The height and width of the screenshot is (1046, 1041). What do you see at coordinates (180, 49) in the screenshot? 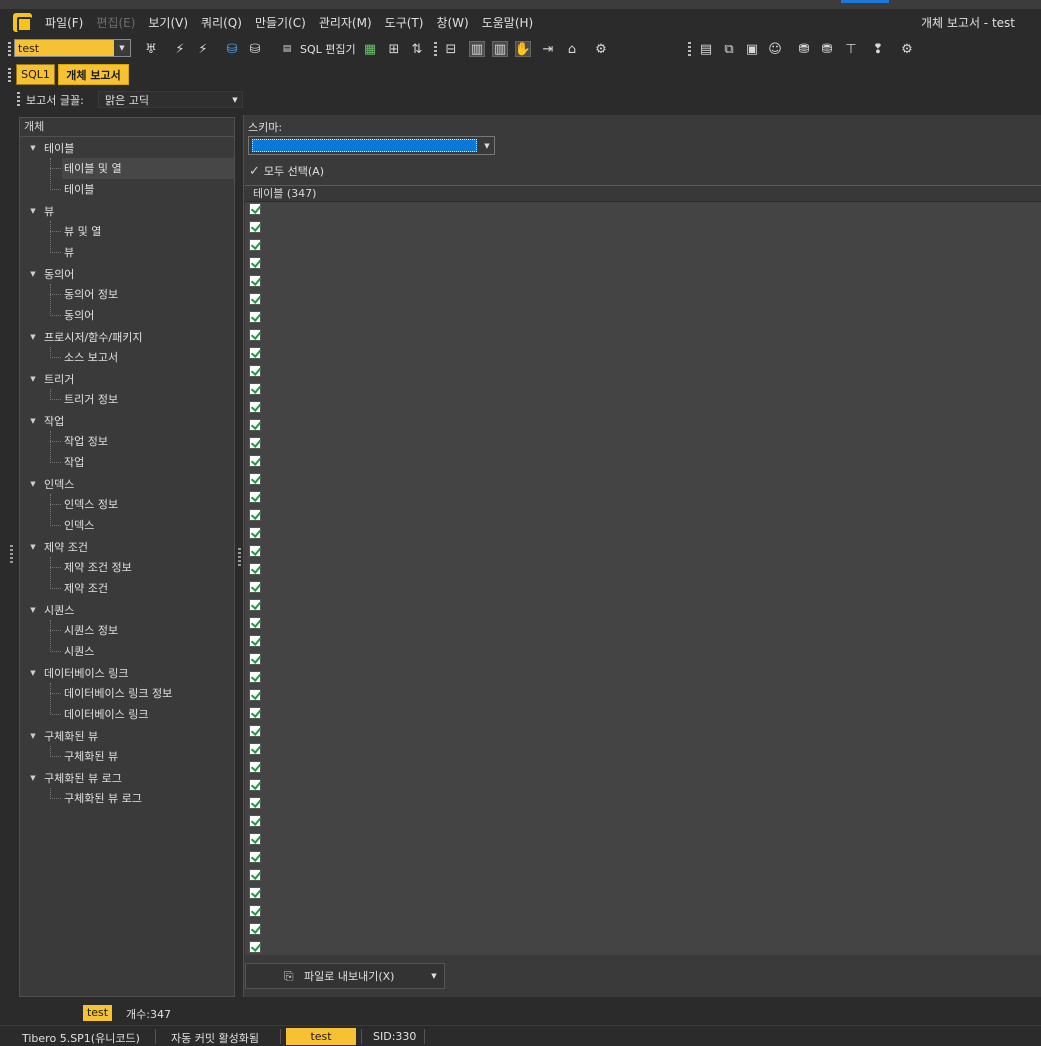
I see `connect-plug-icon: ⚡` at bounding box center [180, 49].